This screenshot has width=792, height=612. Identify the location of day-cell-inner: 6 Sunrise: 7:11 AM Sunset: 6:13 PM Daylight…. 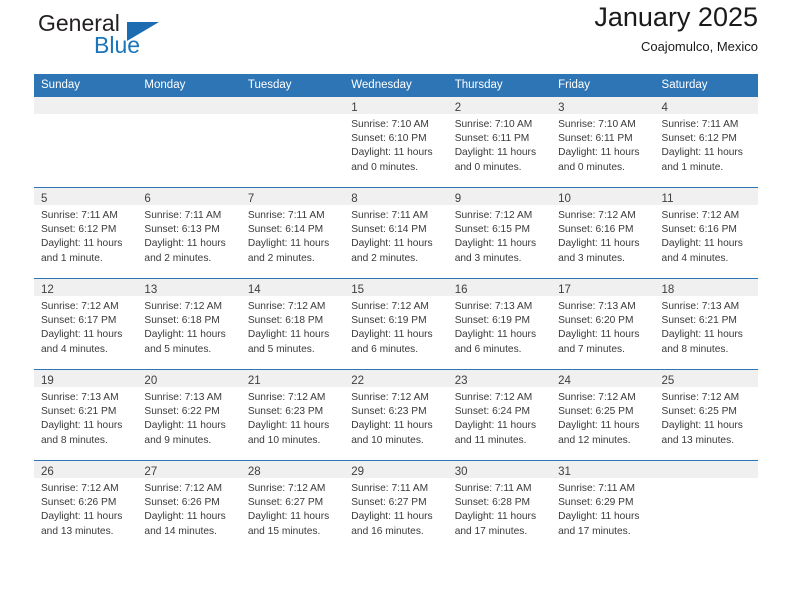
(189, 233).